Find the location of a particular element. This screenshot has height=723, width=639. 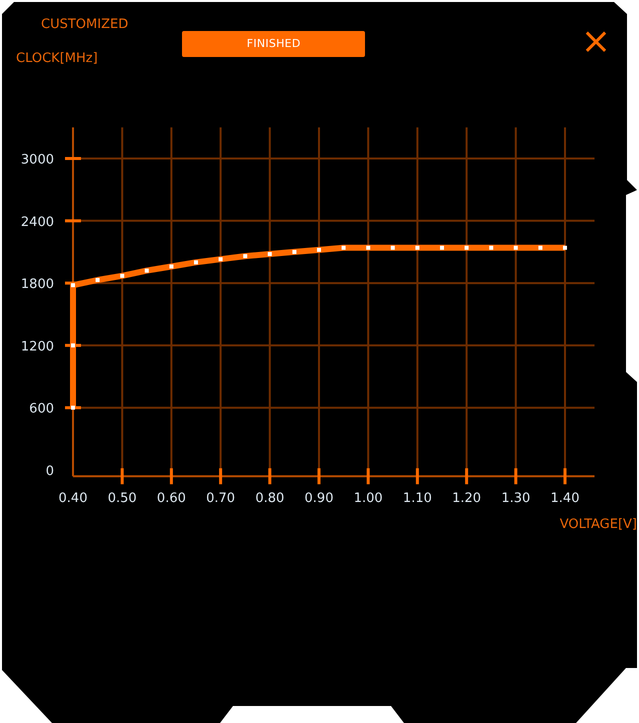

mode-title: CUSTOMIZED is located at coordinates (84, 24).